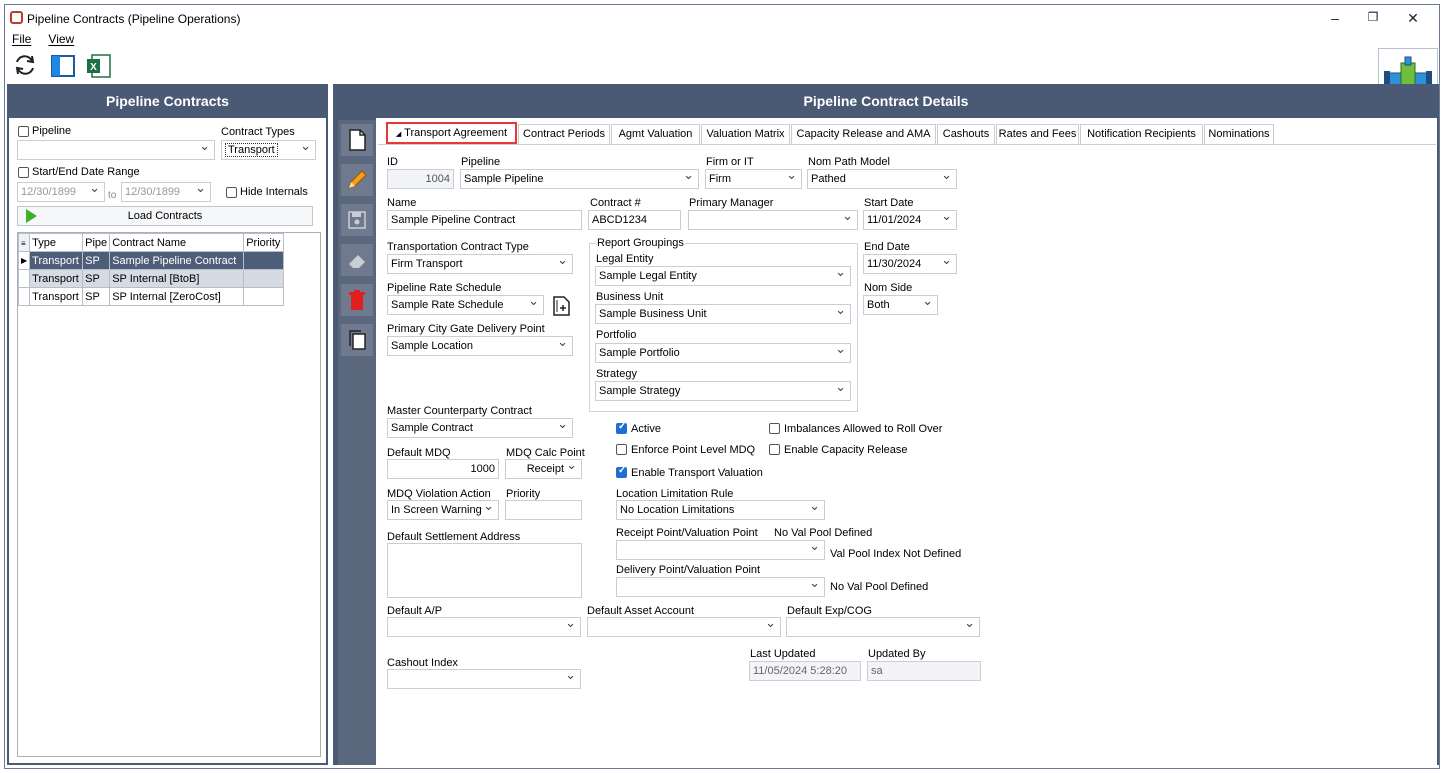 This screenshot has height=773, width=1444. What do you see at coordinates (543, 469) in the screenshot?
I see `mdq-calc-select: Receipt` at bounding box center [543, 469].